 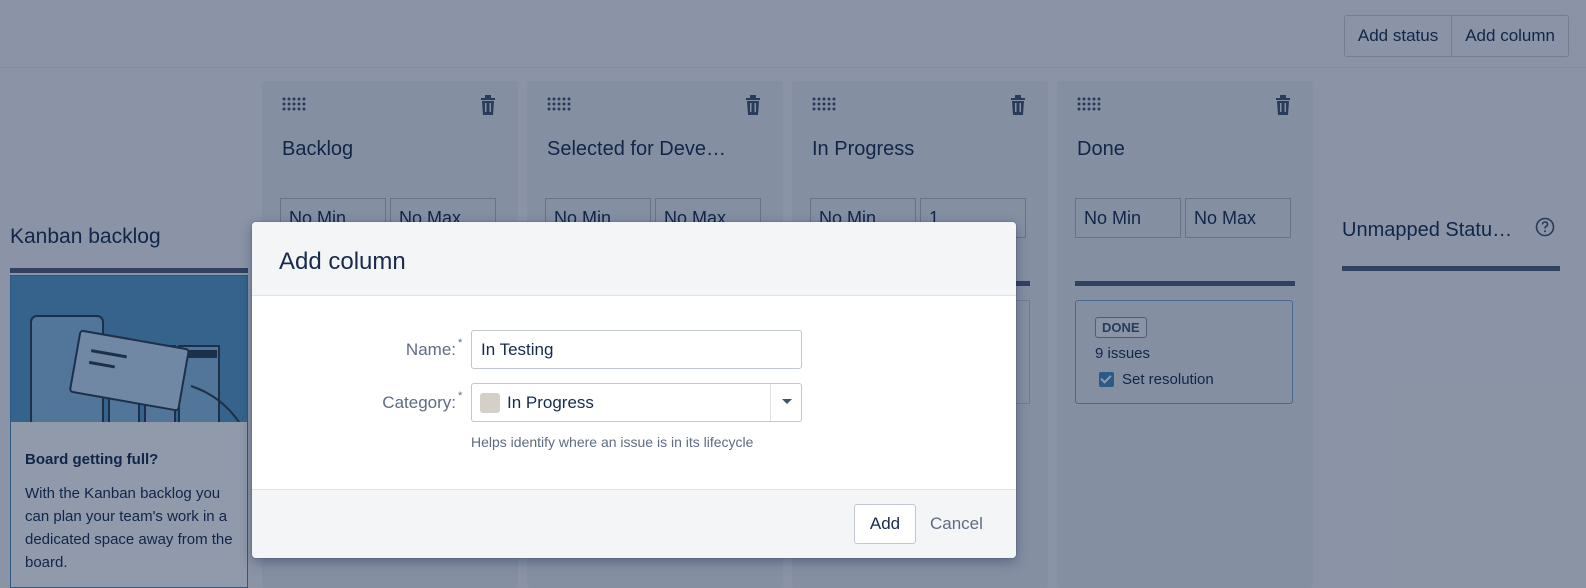 What do you see at coordinates (636, 349) in the screenshot?
I see `column-name-input` at bounding box center [636, 349].